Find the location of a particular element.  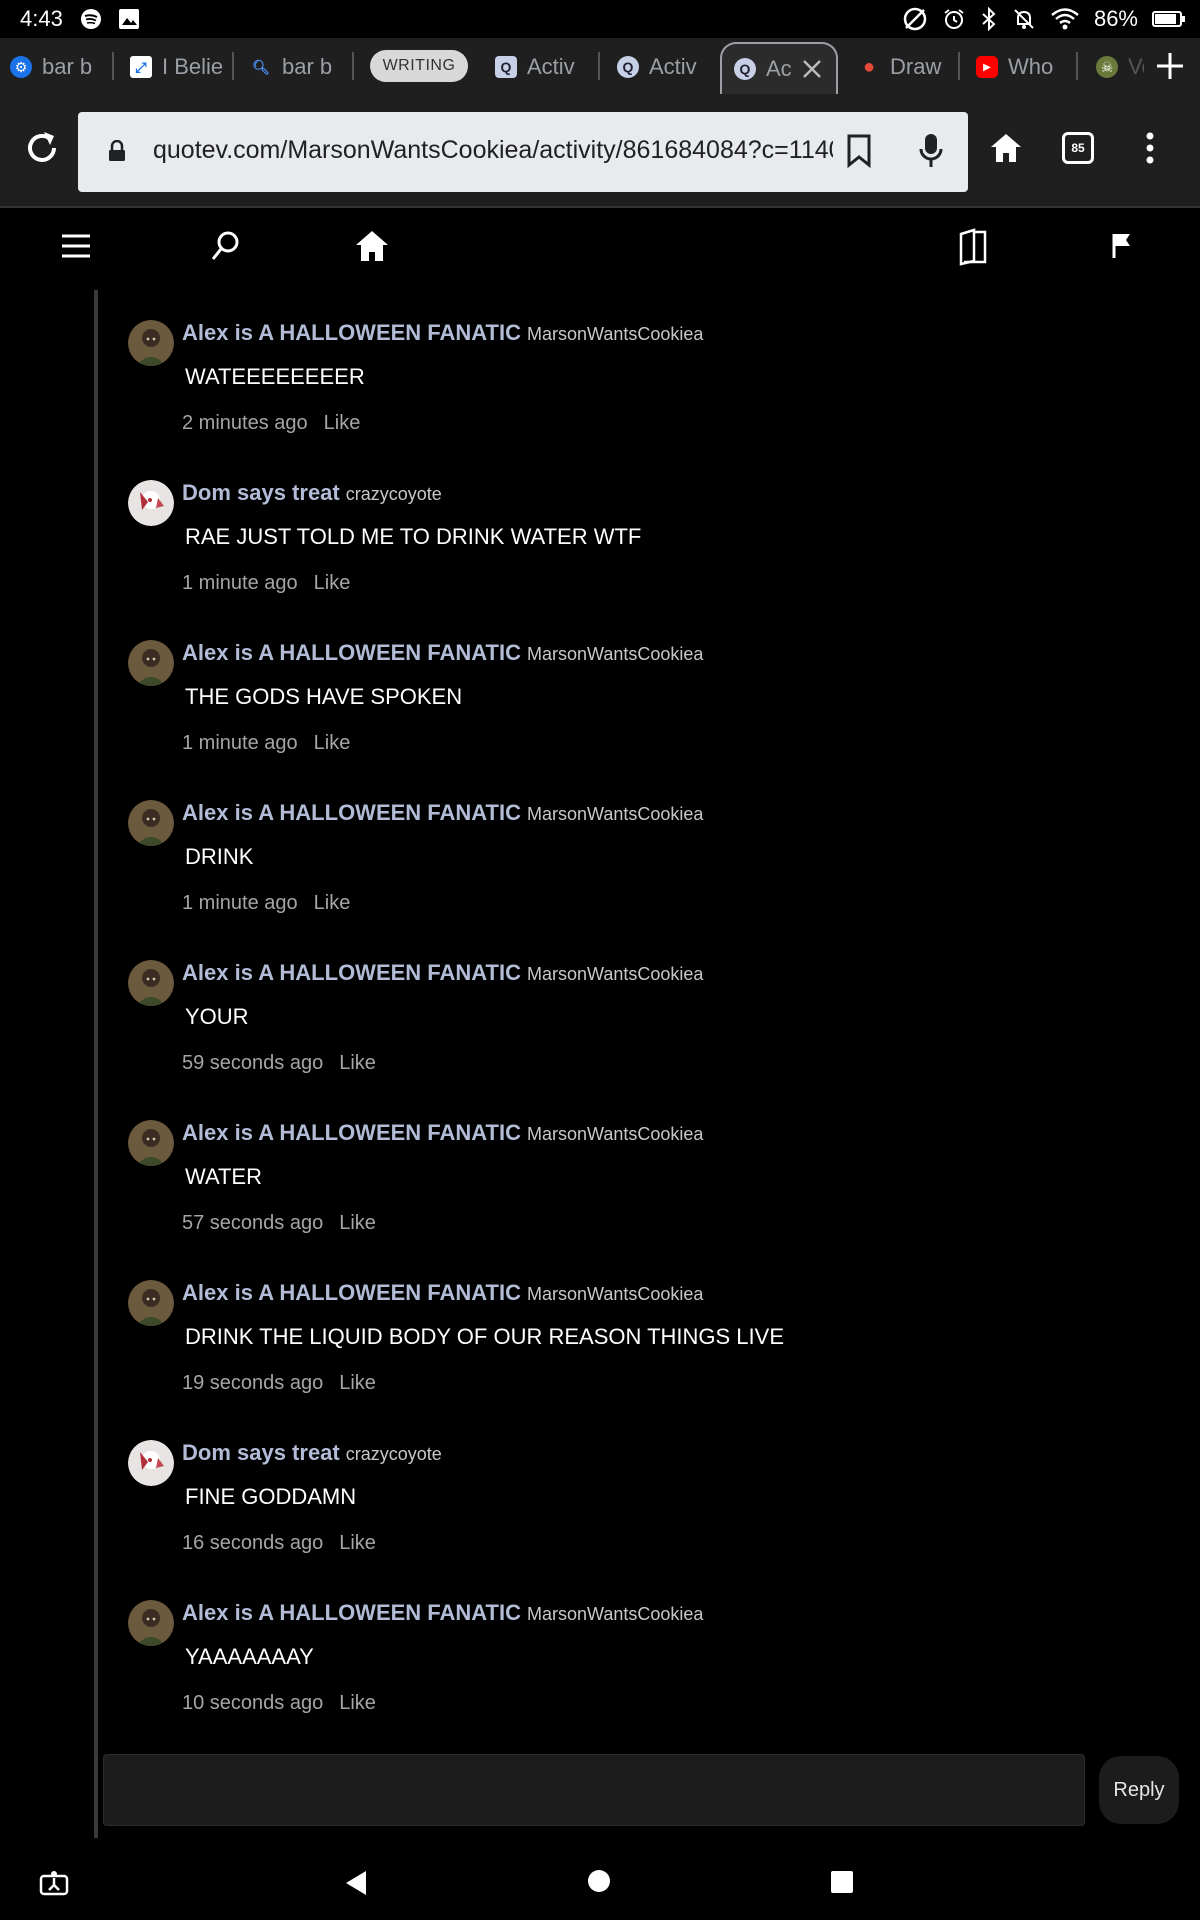

recents-icon is located at coordinates (842, 1882).